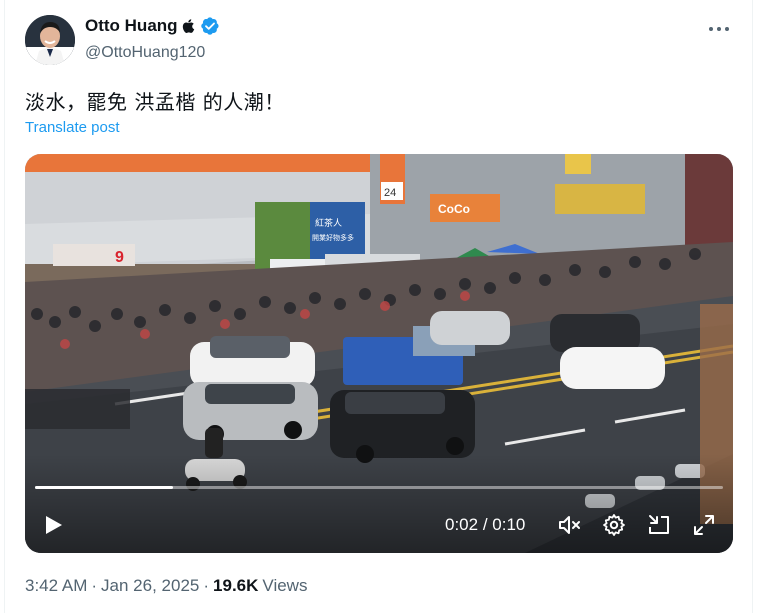 Image resolution: width=757 pixels, height=613 pixels. I want to click on banner-sub-text: 開業好物多多, so click(333, 237).